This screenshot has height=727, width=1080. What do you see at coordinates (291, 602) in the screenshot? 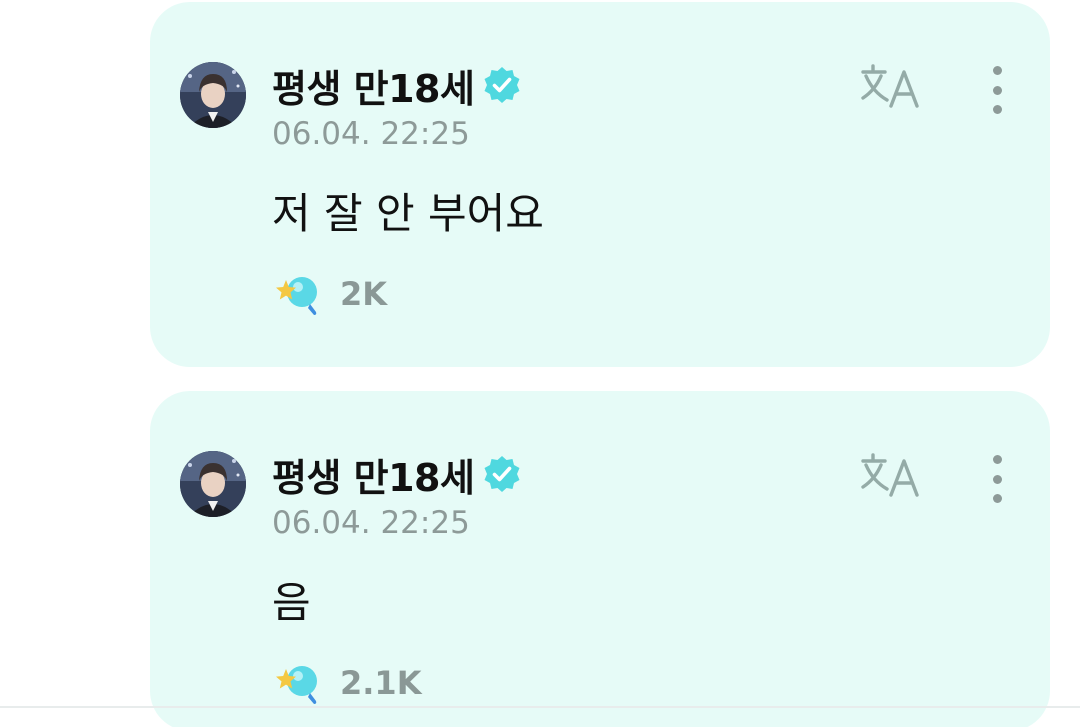
I see `comment-text: 음` at bounding box center [291, 602].